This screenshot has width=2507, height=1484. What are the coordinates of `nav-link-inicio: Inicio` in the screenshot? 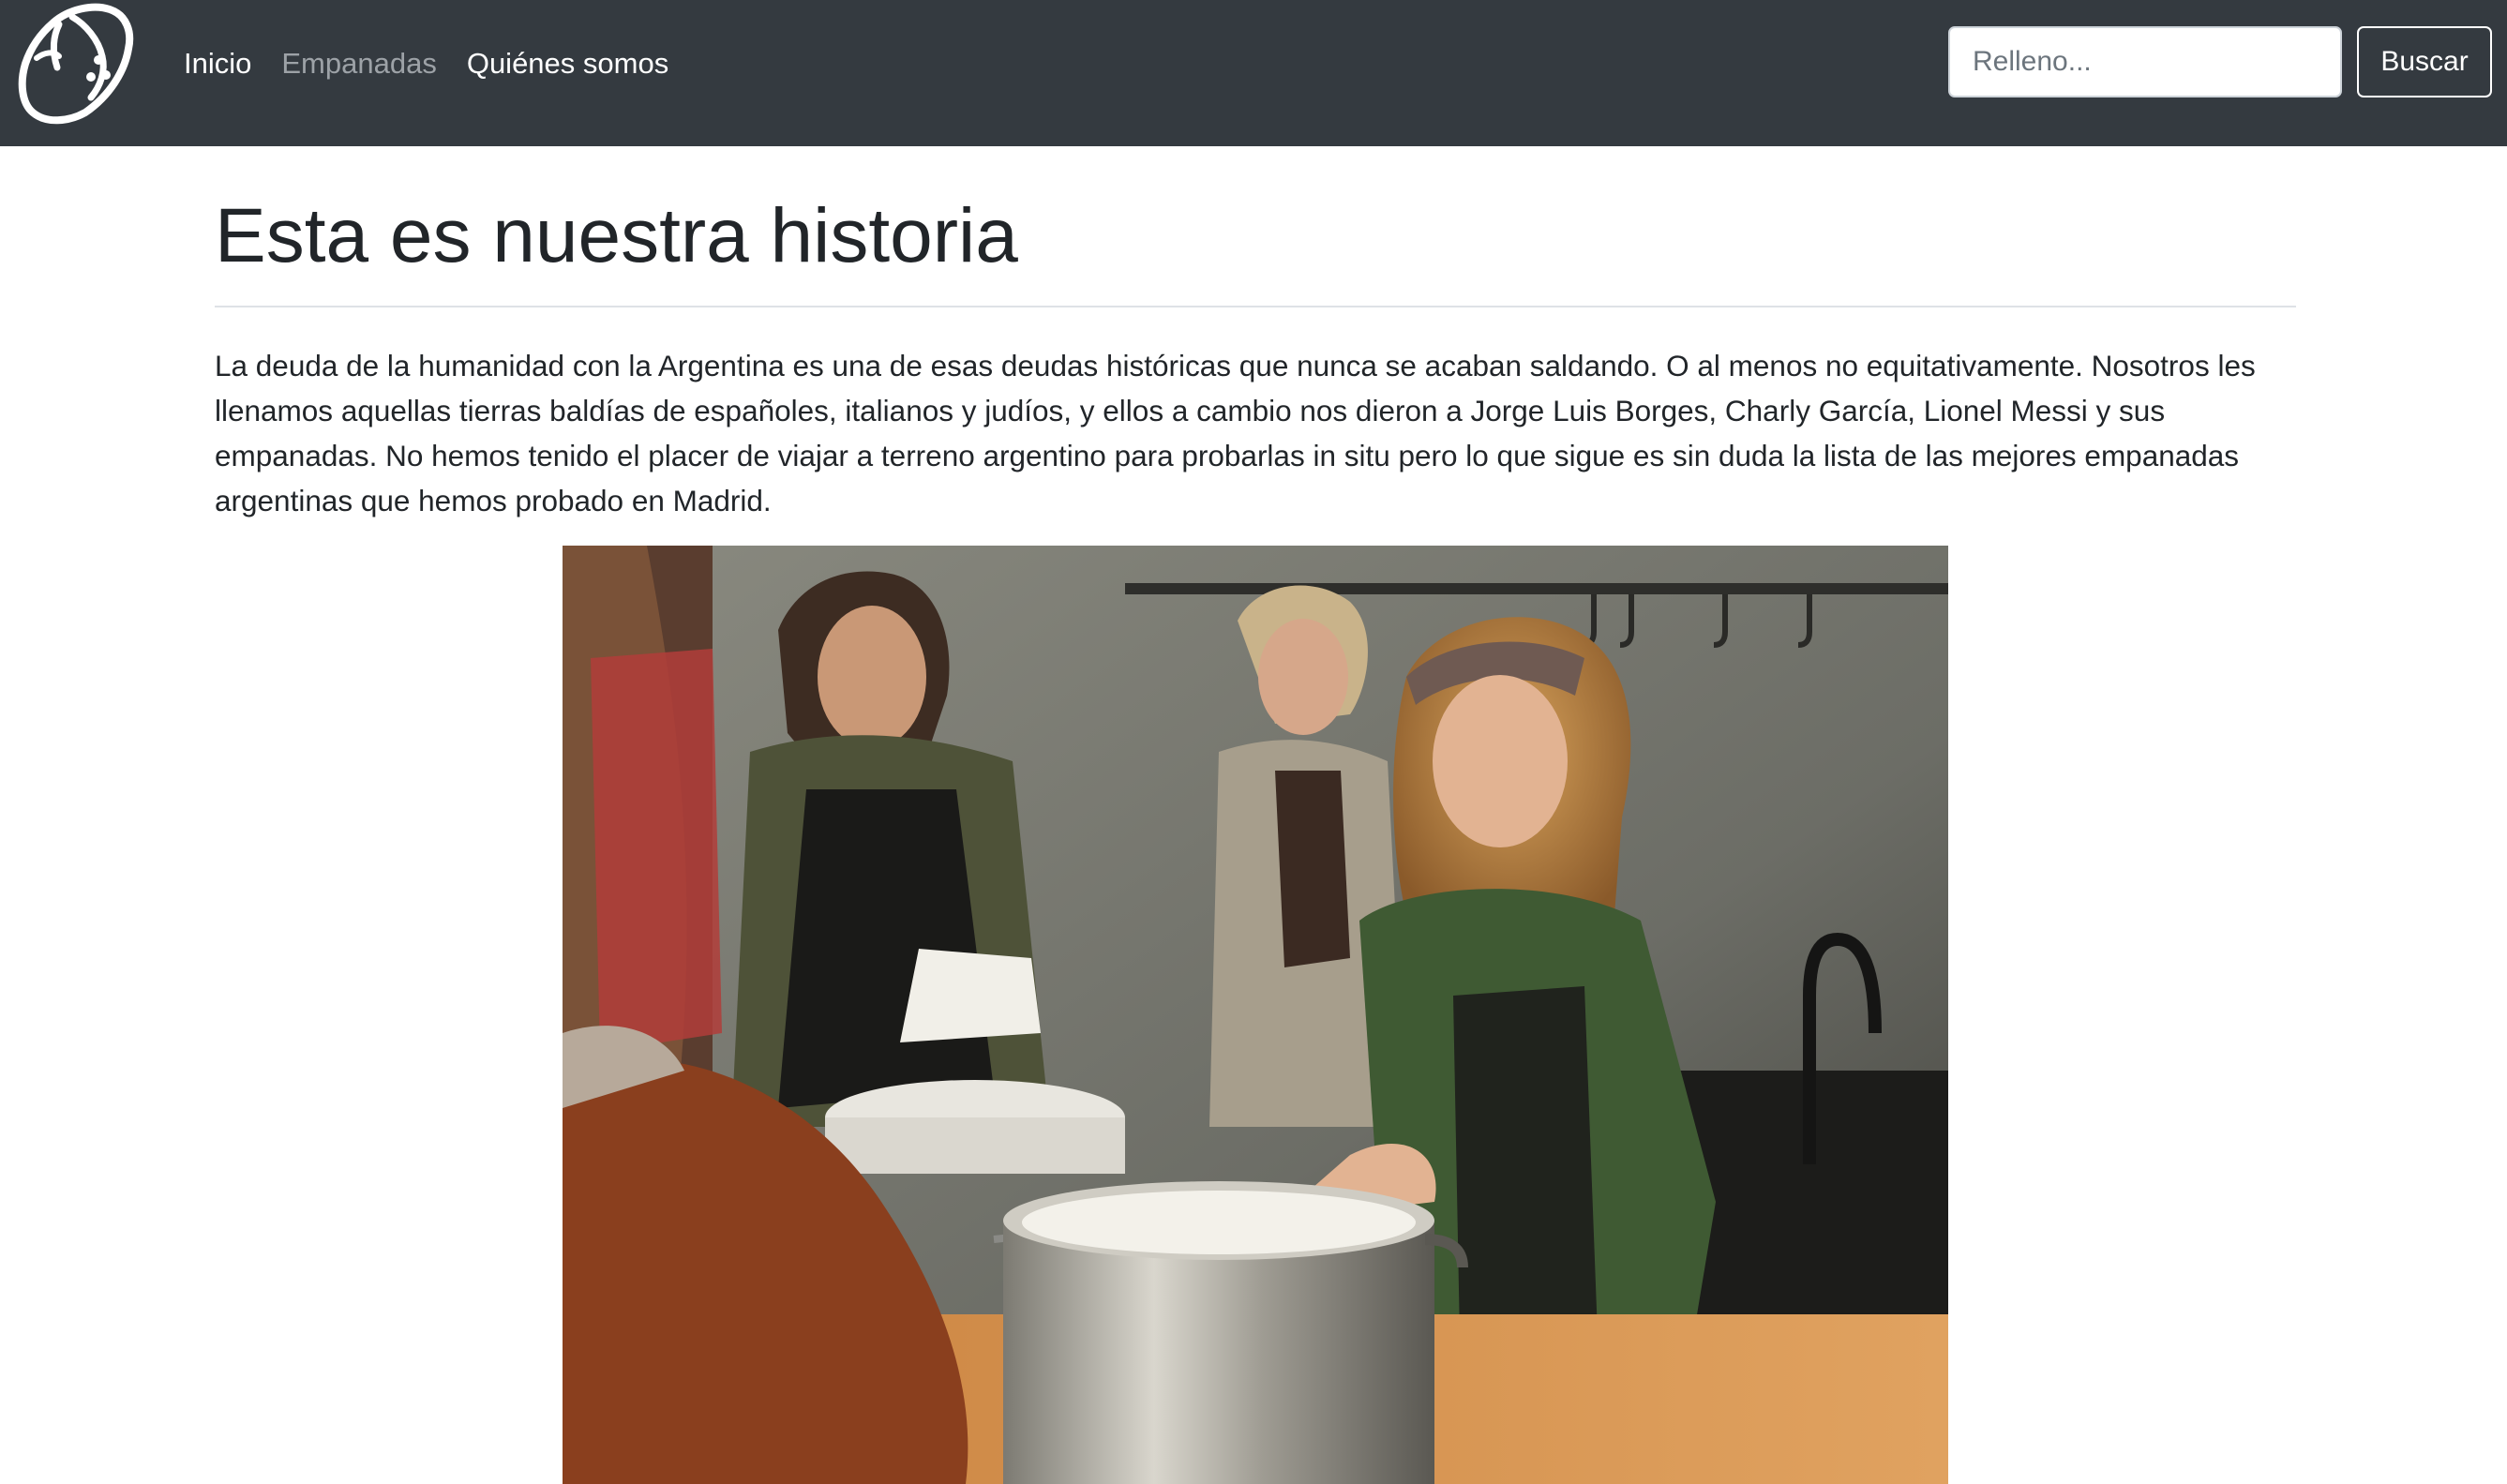 It's located at (217, 63).